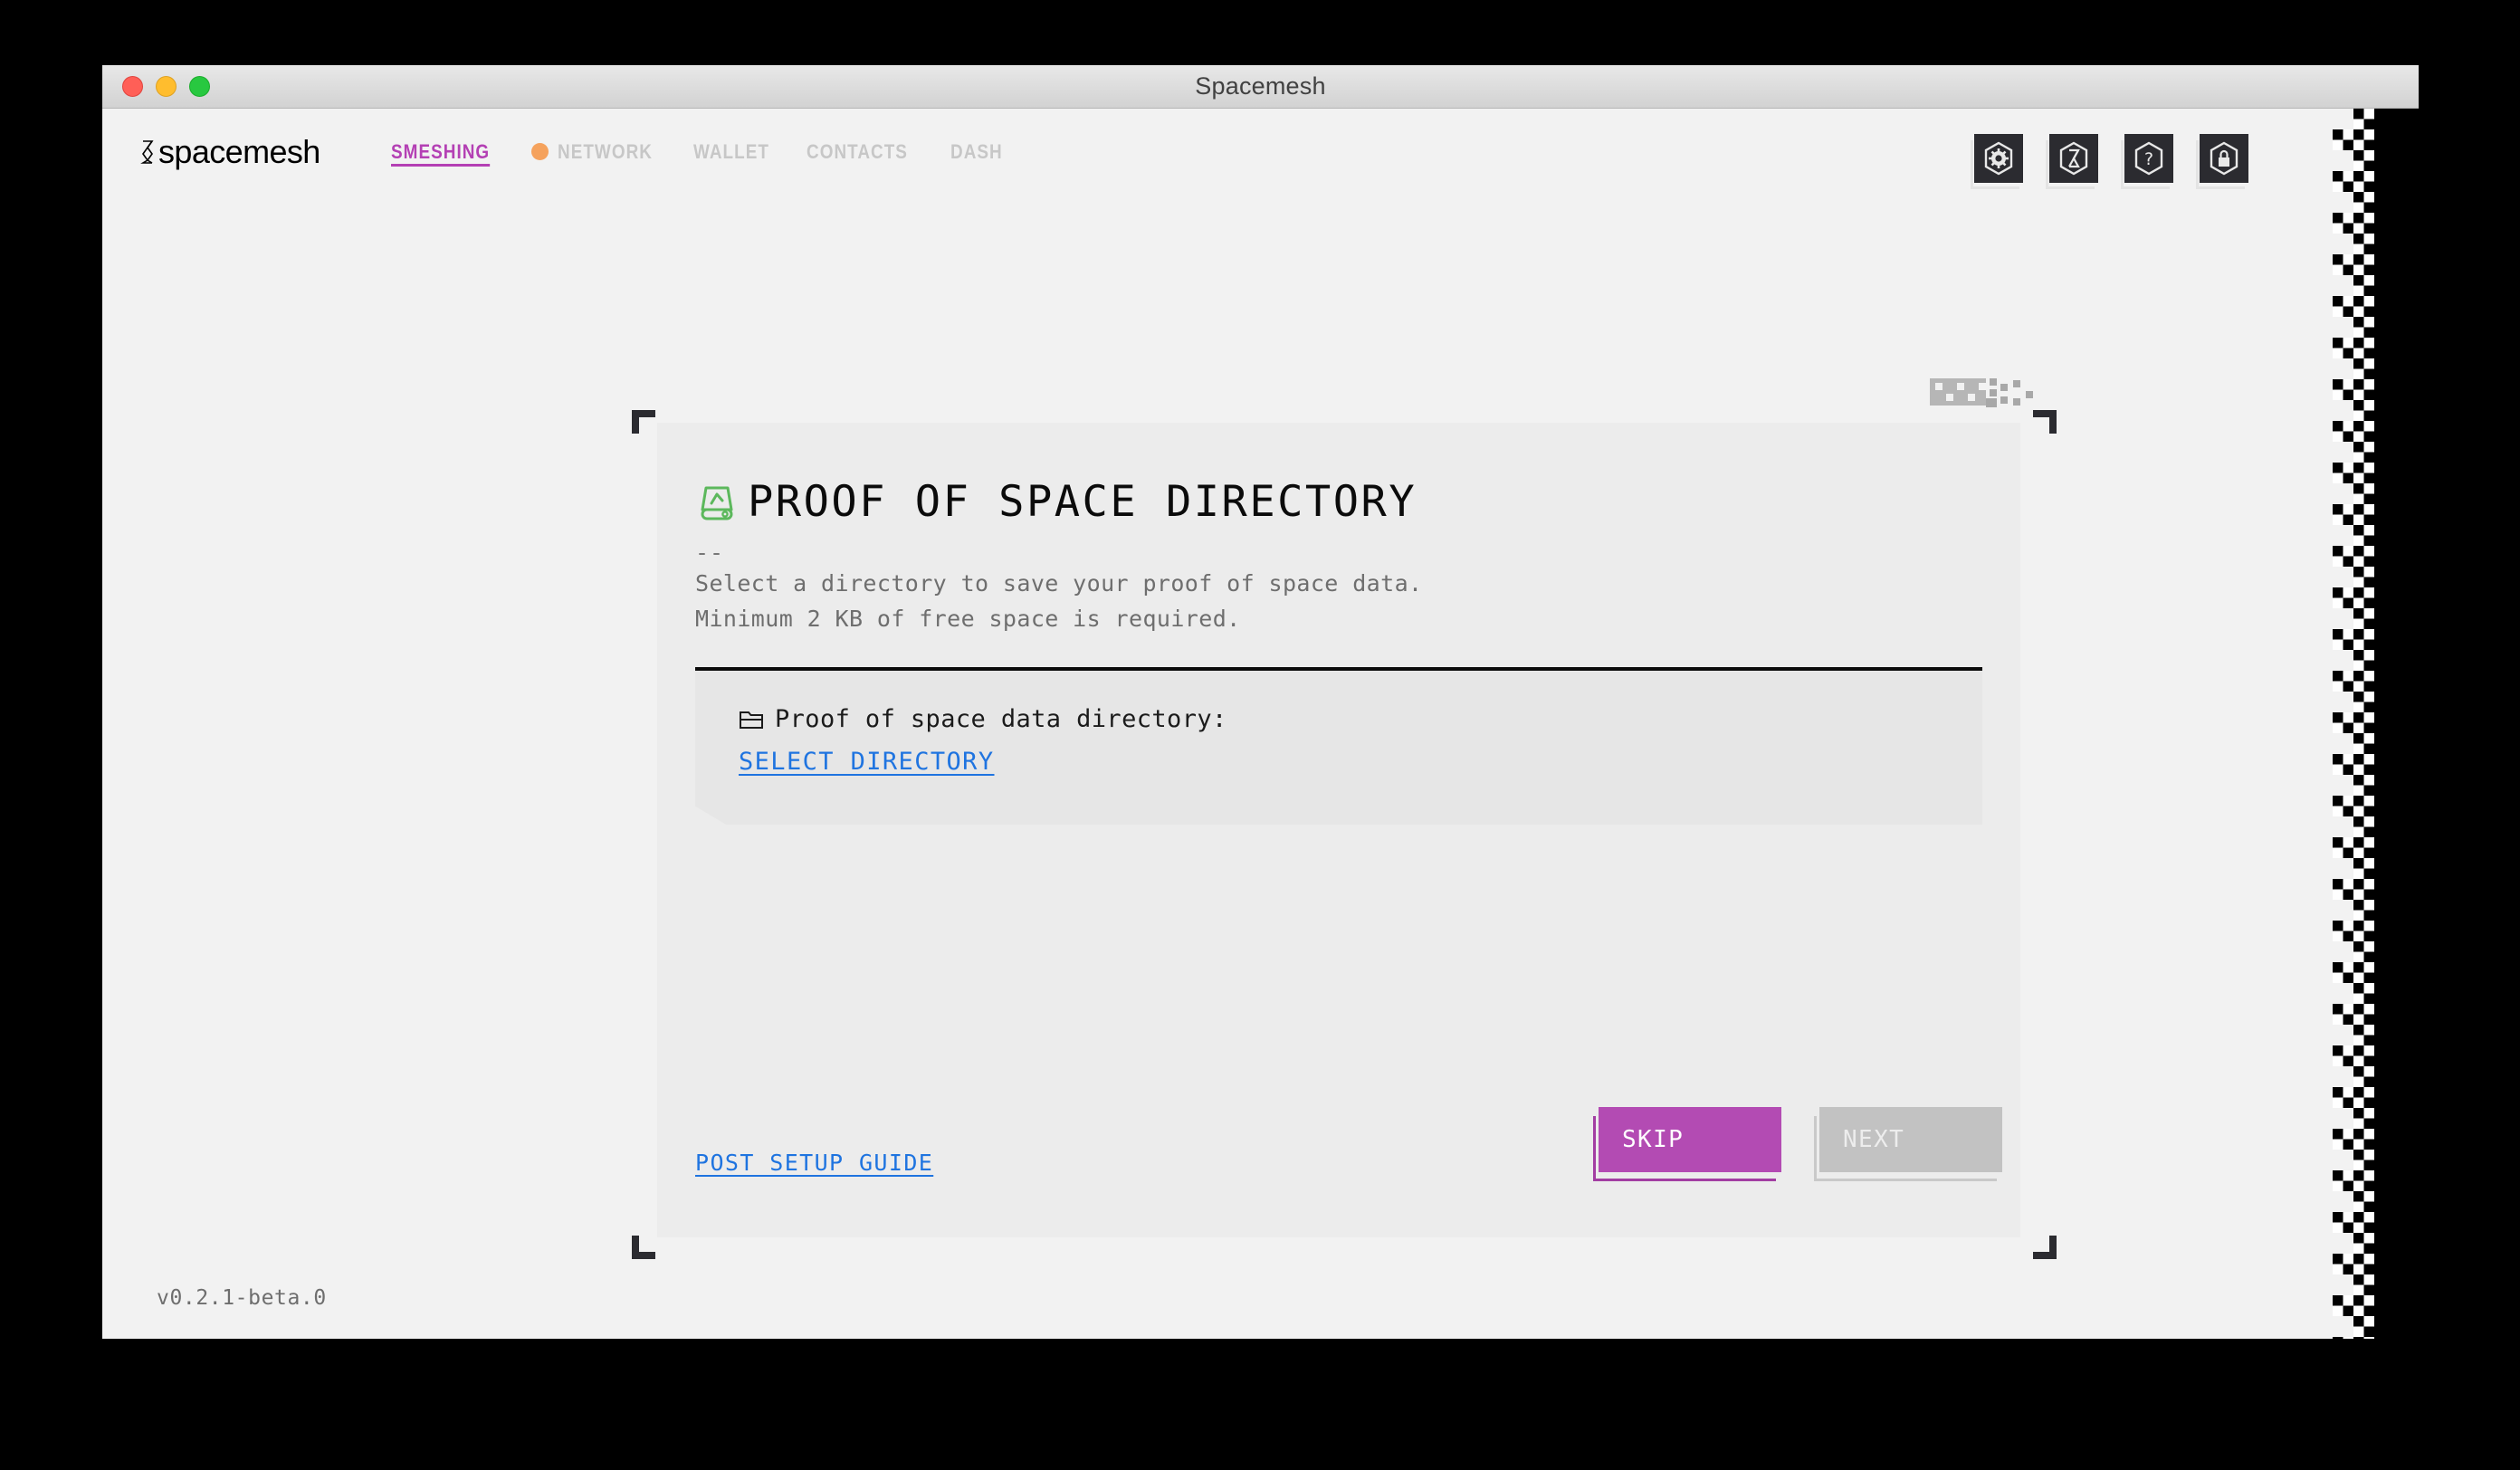  I want to click on nav-item-smeshing: SMESHING, so click(440, 152).